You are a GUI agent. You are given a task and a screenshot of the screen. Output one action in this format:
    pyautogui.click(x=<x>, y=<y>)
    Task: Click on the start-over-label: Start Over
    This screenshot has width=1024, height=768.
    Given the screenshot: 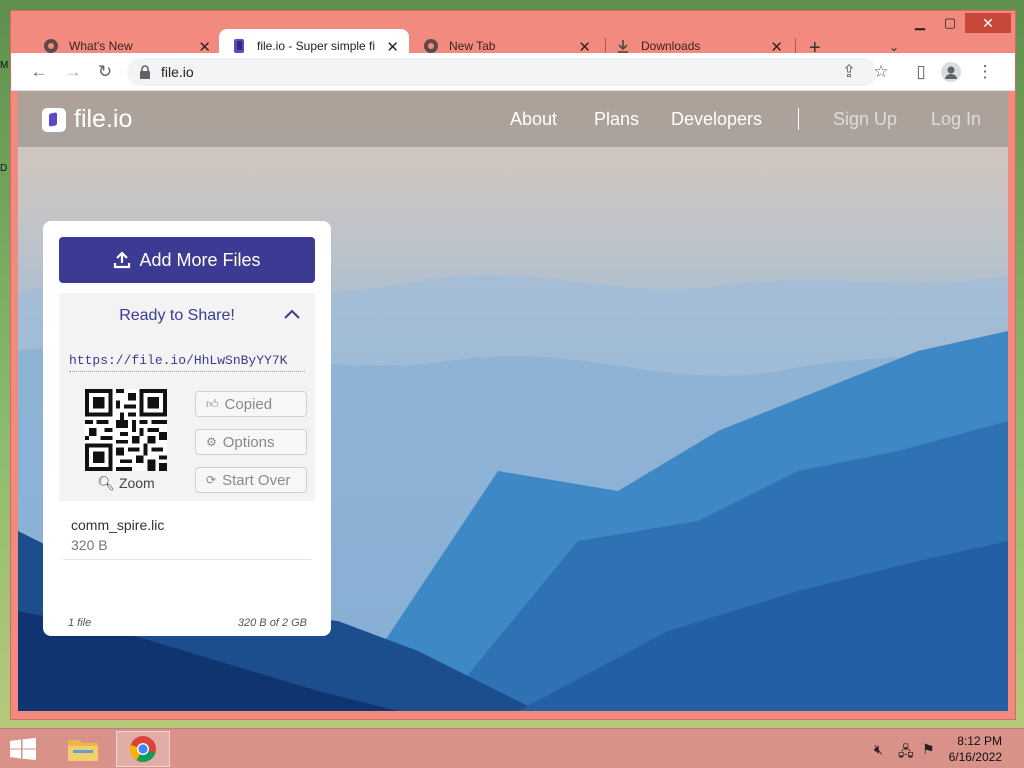 What is the action you would take?
    pyautogui.click(x=256, y=480)
    